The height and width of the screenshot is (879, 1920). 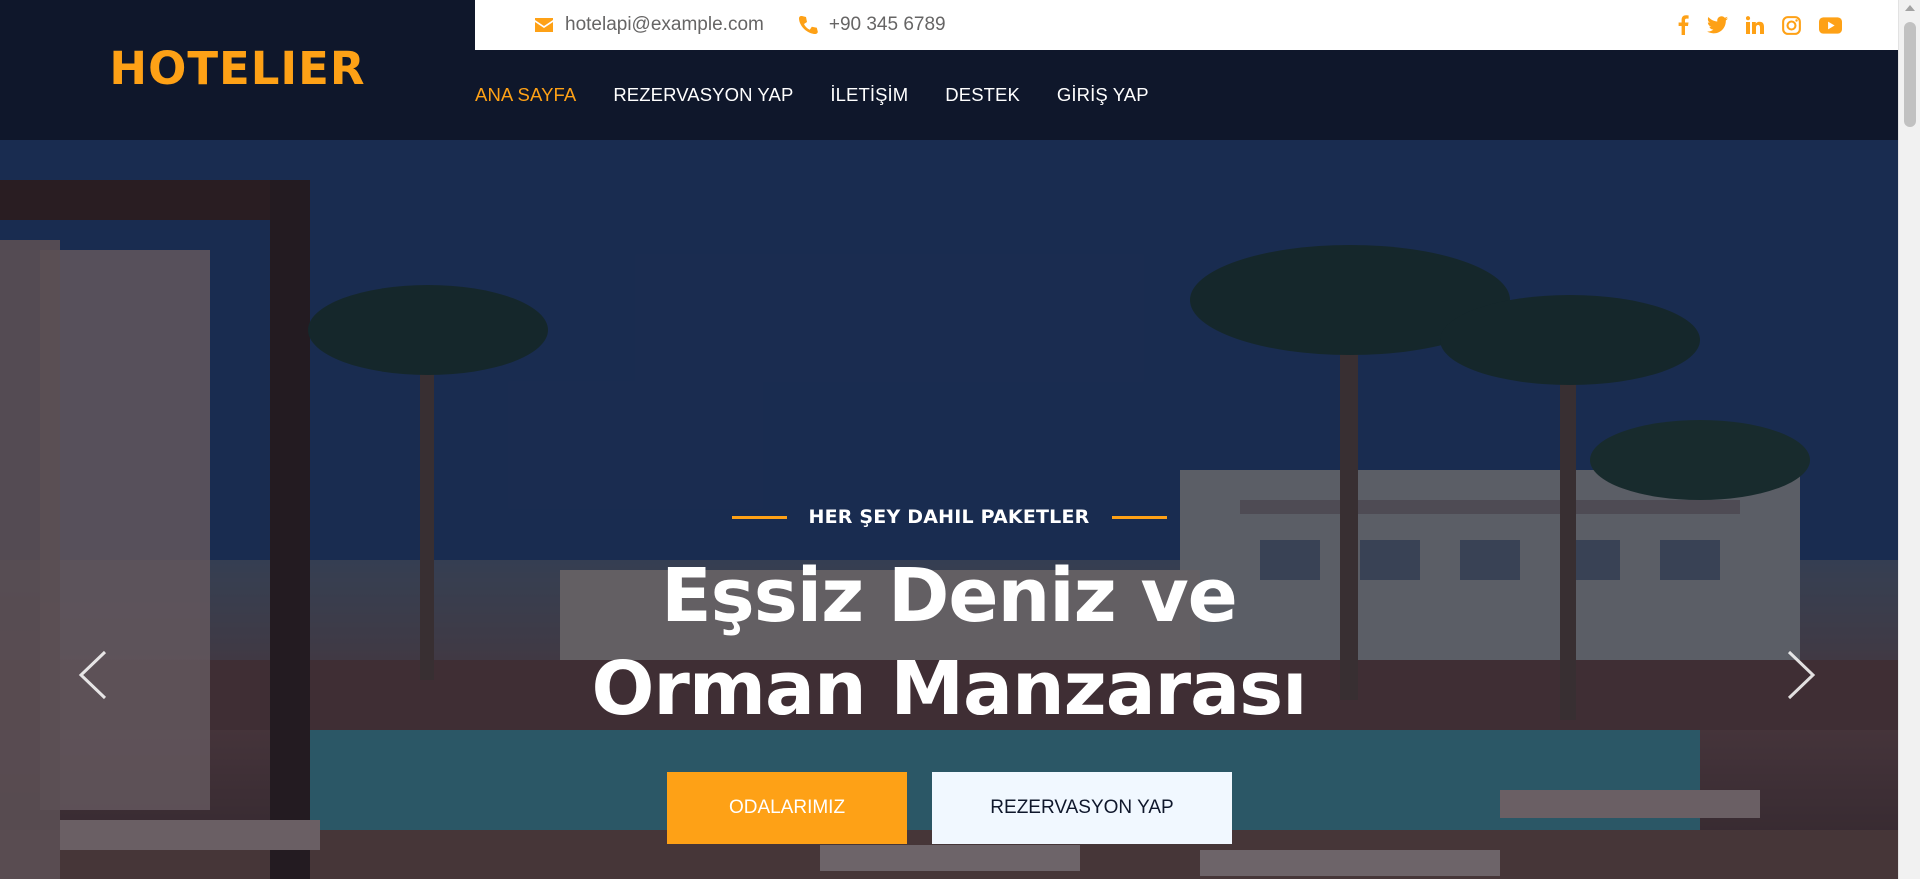 What do you see at coordinates (1910, 8) in the screenshot?
I see `scroll-up-arrow-icon` at bounding box center [1910, 8].